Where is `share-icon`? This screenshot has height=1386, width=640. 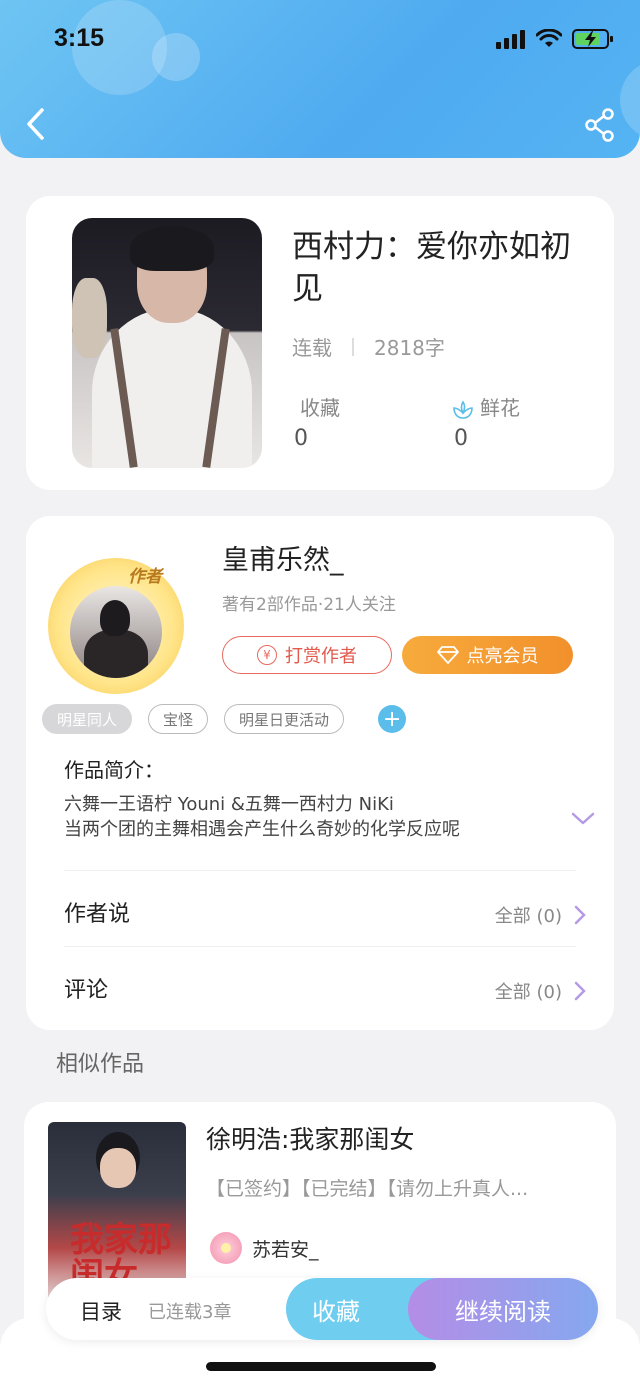 share-icon is located at coordinates (600, 125).